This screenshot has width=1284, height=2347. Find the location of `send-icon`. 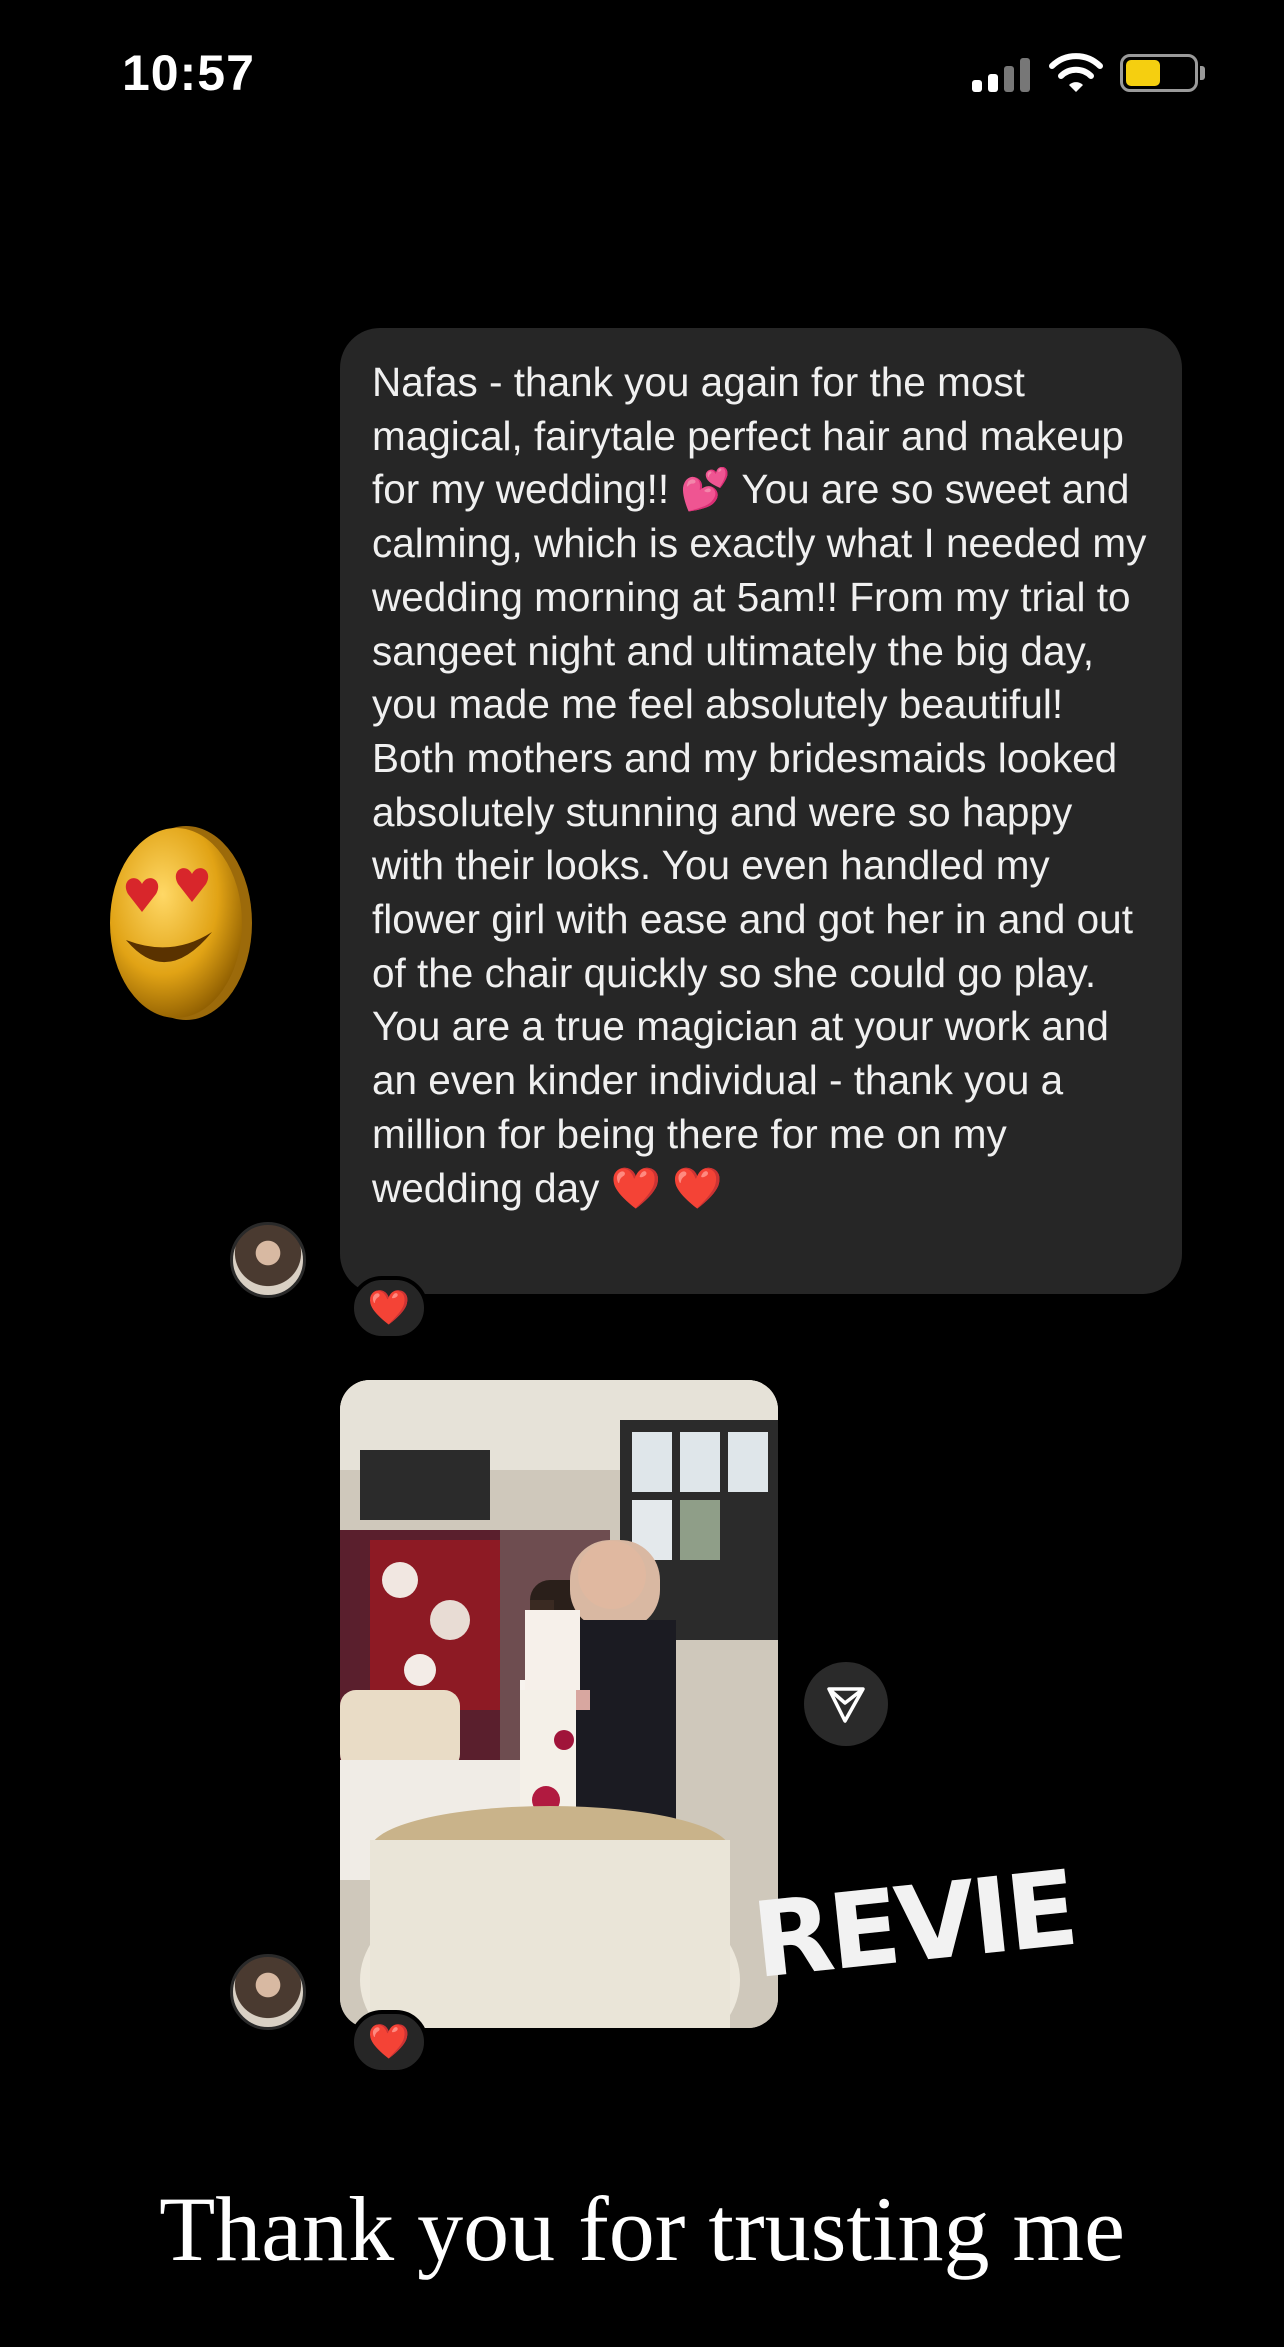

send-icon is located at coordinates (846, 1705).